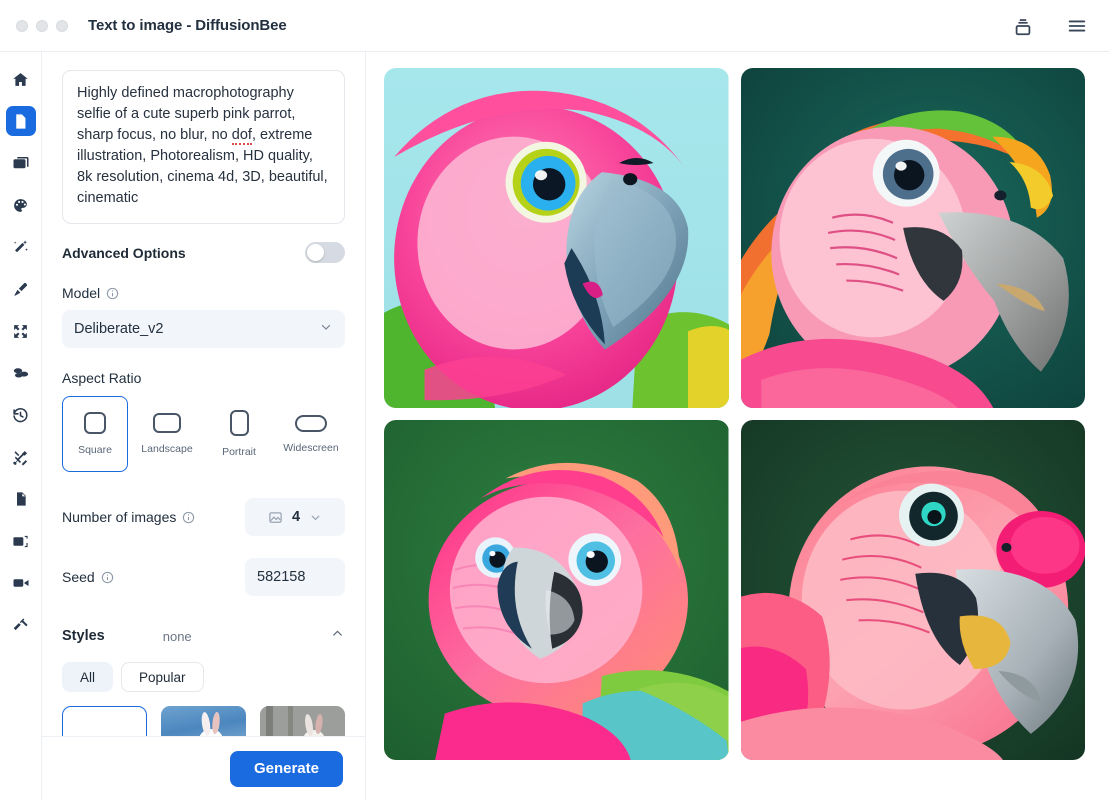 Image resolution: width=1109 pixels, height=800 pixels. I want to click on style-card-no-style: No Style, so click(105, 721).